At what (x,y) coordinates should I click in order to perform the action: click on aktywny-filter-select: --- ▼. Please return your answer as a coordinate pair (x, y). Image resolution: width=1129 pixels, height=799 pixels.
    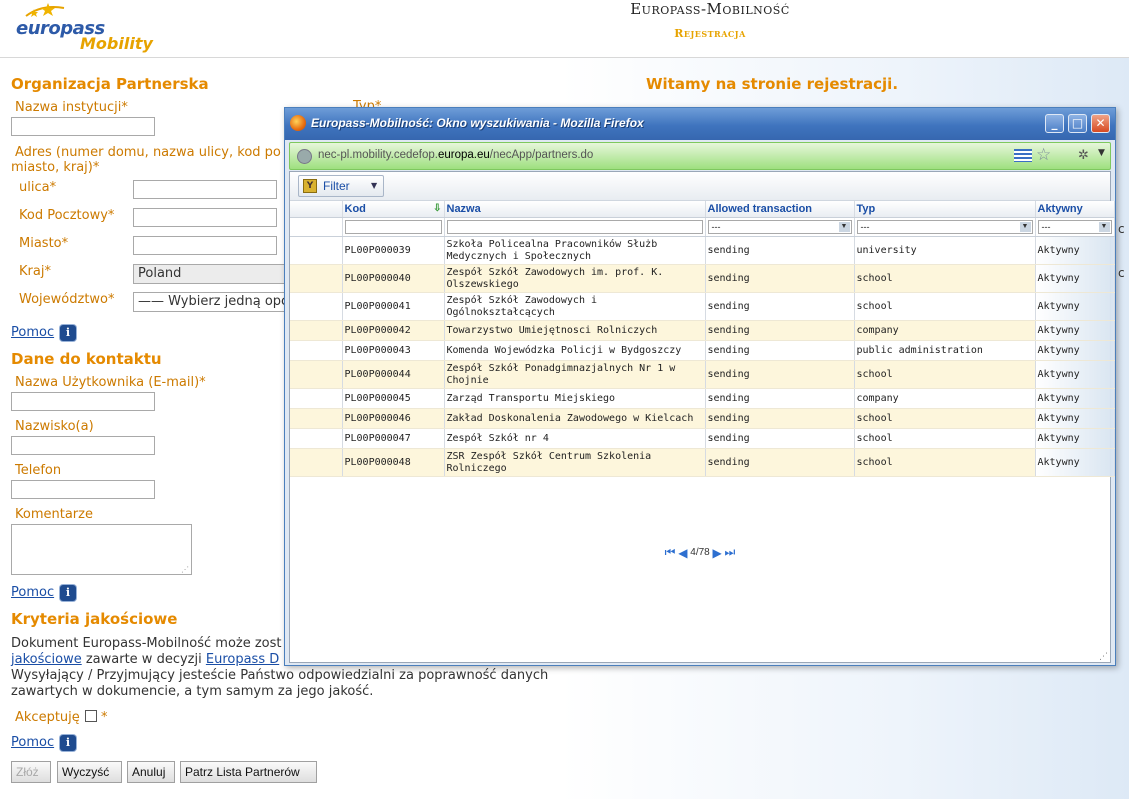
    Looking at the image, I should click on (1074, 227).